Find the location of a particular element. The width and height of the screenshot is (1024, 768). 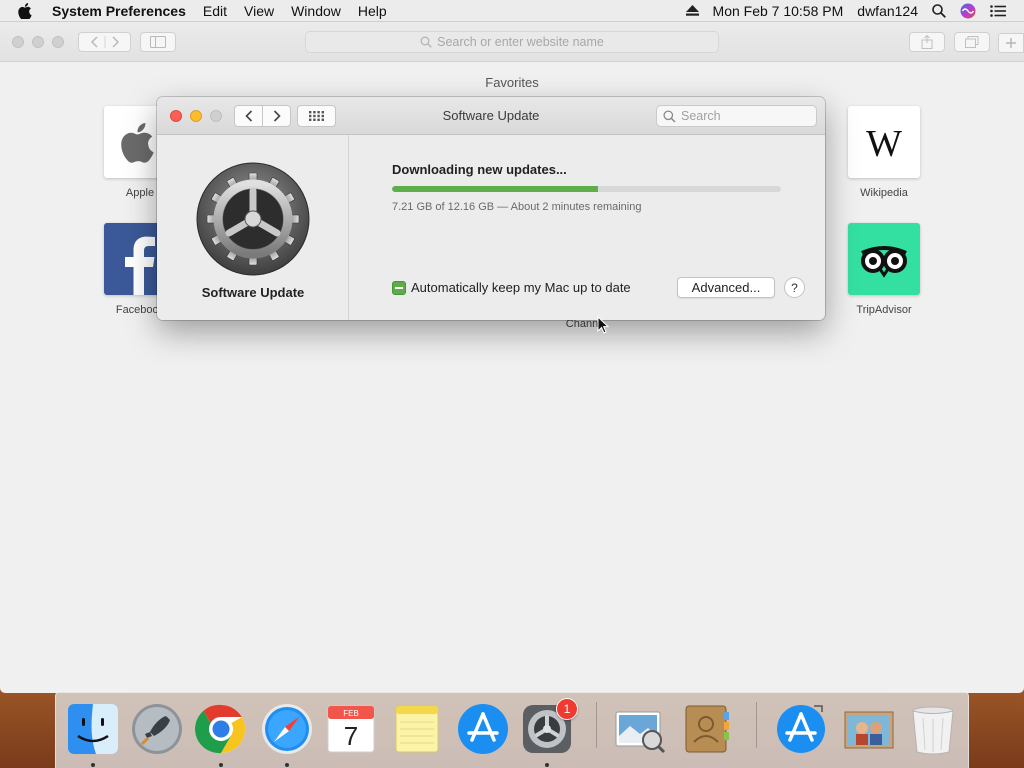

favorite-wikipedia-label: Wikipedia is located at coordinates (884, 193).